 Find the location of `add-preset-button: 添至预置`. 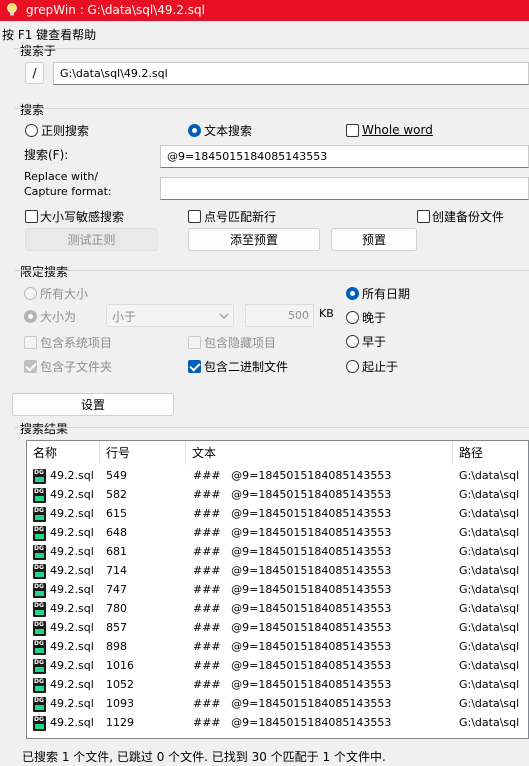

add-preset-button: 添至预置 is located at coordinates (254, 239).